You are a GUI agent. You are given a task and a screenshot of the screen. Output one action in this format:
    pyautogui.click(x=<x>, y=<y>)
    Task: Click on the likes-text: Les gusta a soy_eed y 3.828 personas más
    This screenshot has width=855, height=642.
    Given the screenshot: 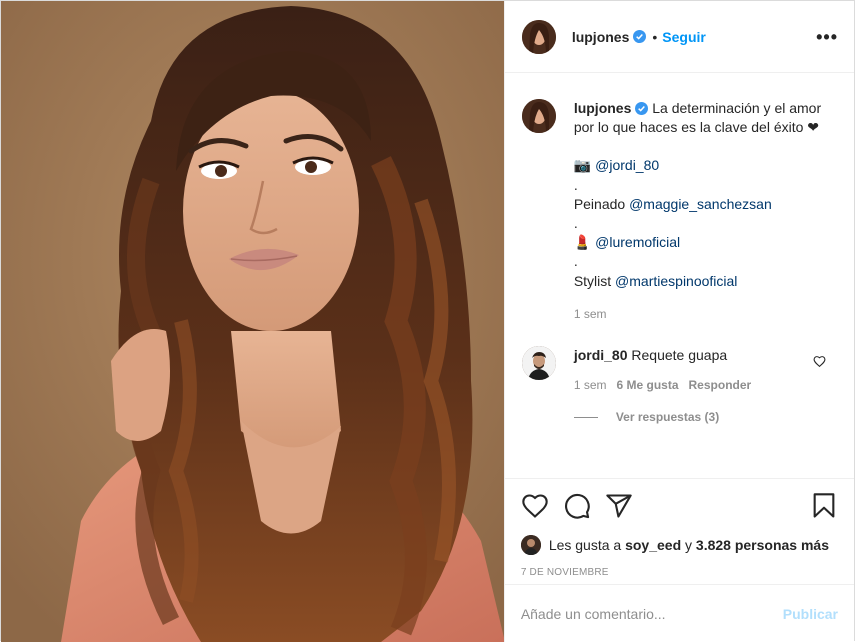 What is the action you would take?
    pyautogui.click(x=689, y=545)
    